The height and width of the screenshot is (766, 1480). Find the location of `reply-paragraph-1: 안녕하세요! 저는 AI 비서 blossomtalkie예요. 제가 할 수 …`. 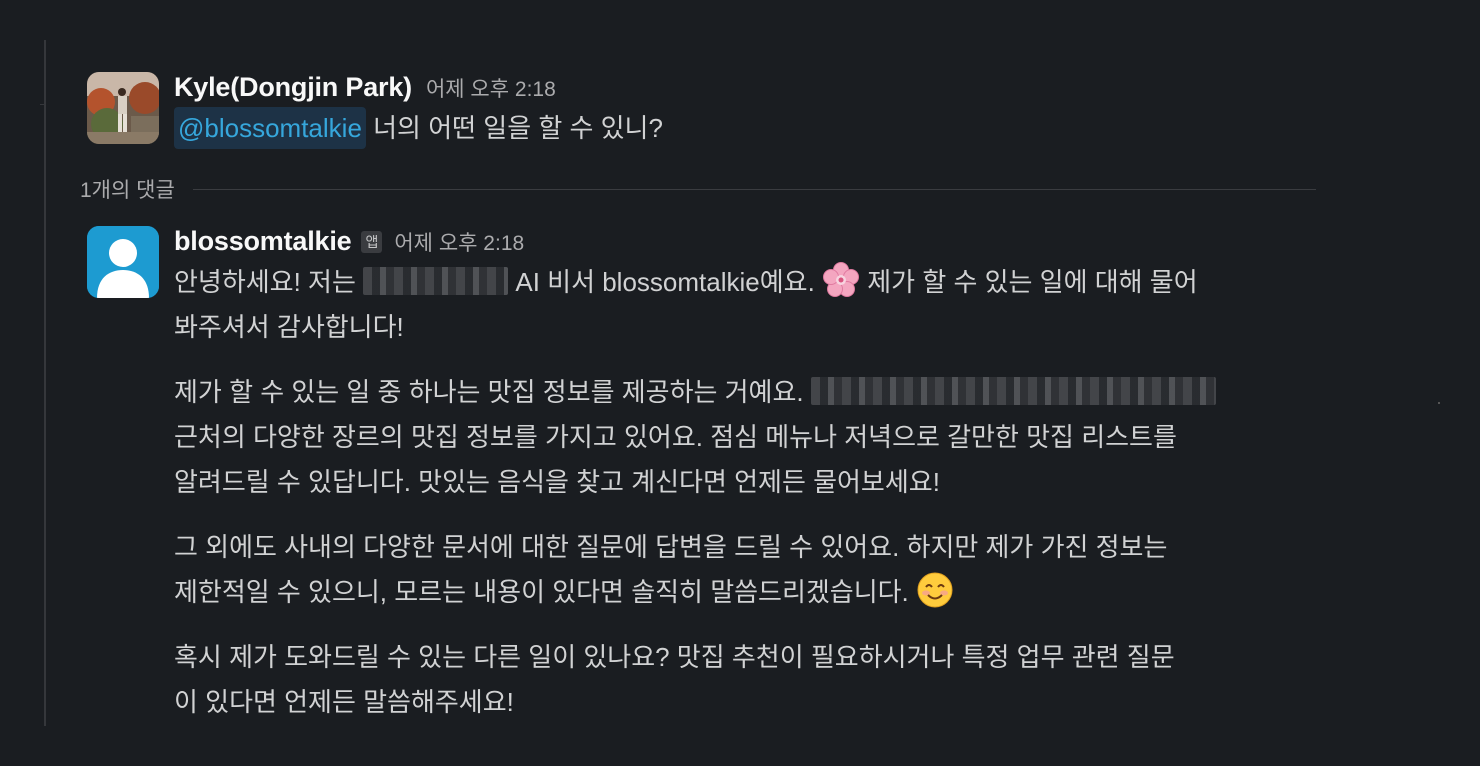

reply-paragraph-1: 안녕하세요! 저는 AI 비서 blossomtalkie예요. 제가 할 수 … is located at coordinates (749, 305).